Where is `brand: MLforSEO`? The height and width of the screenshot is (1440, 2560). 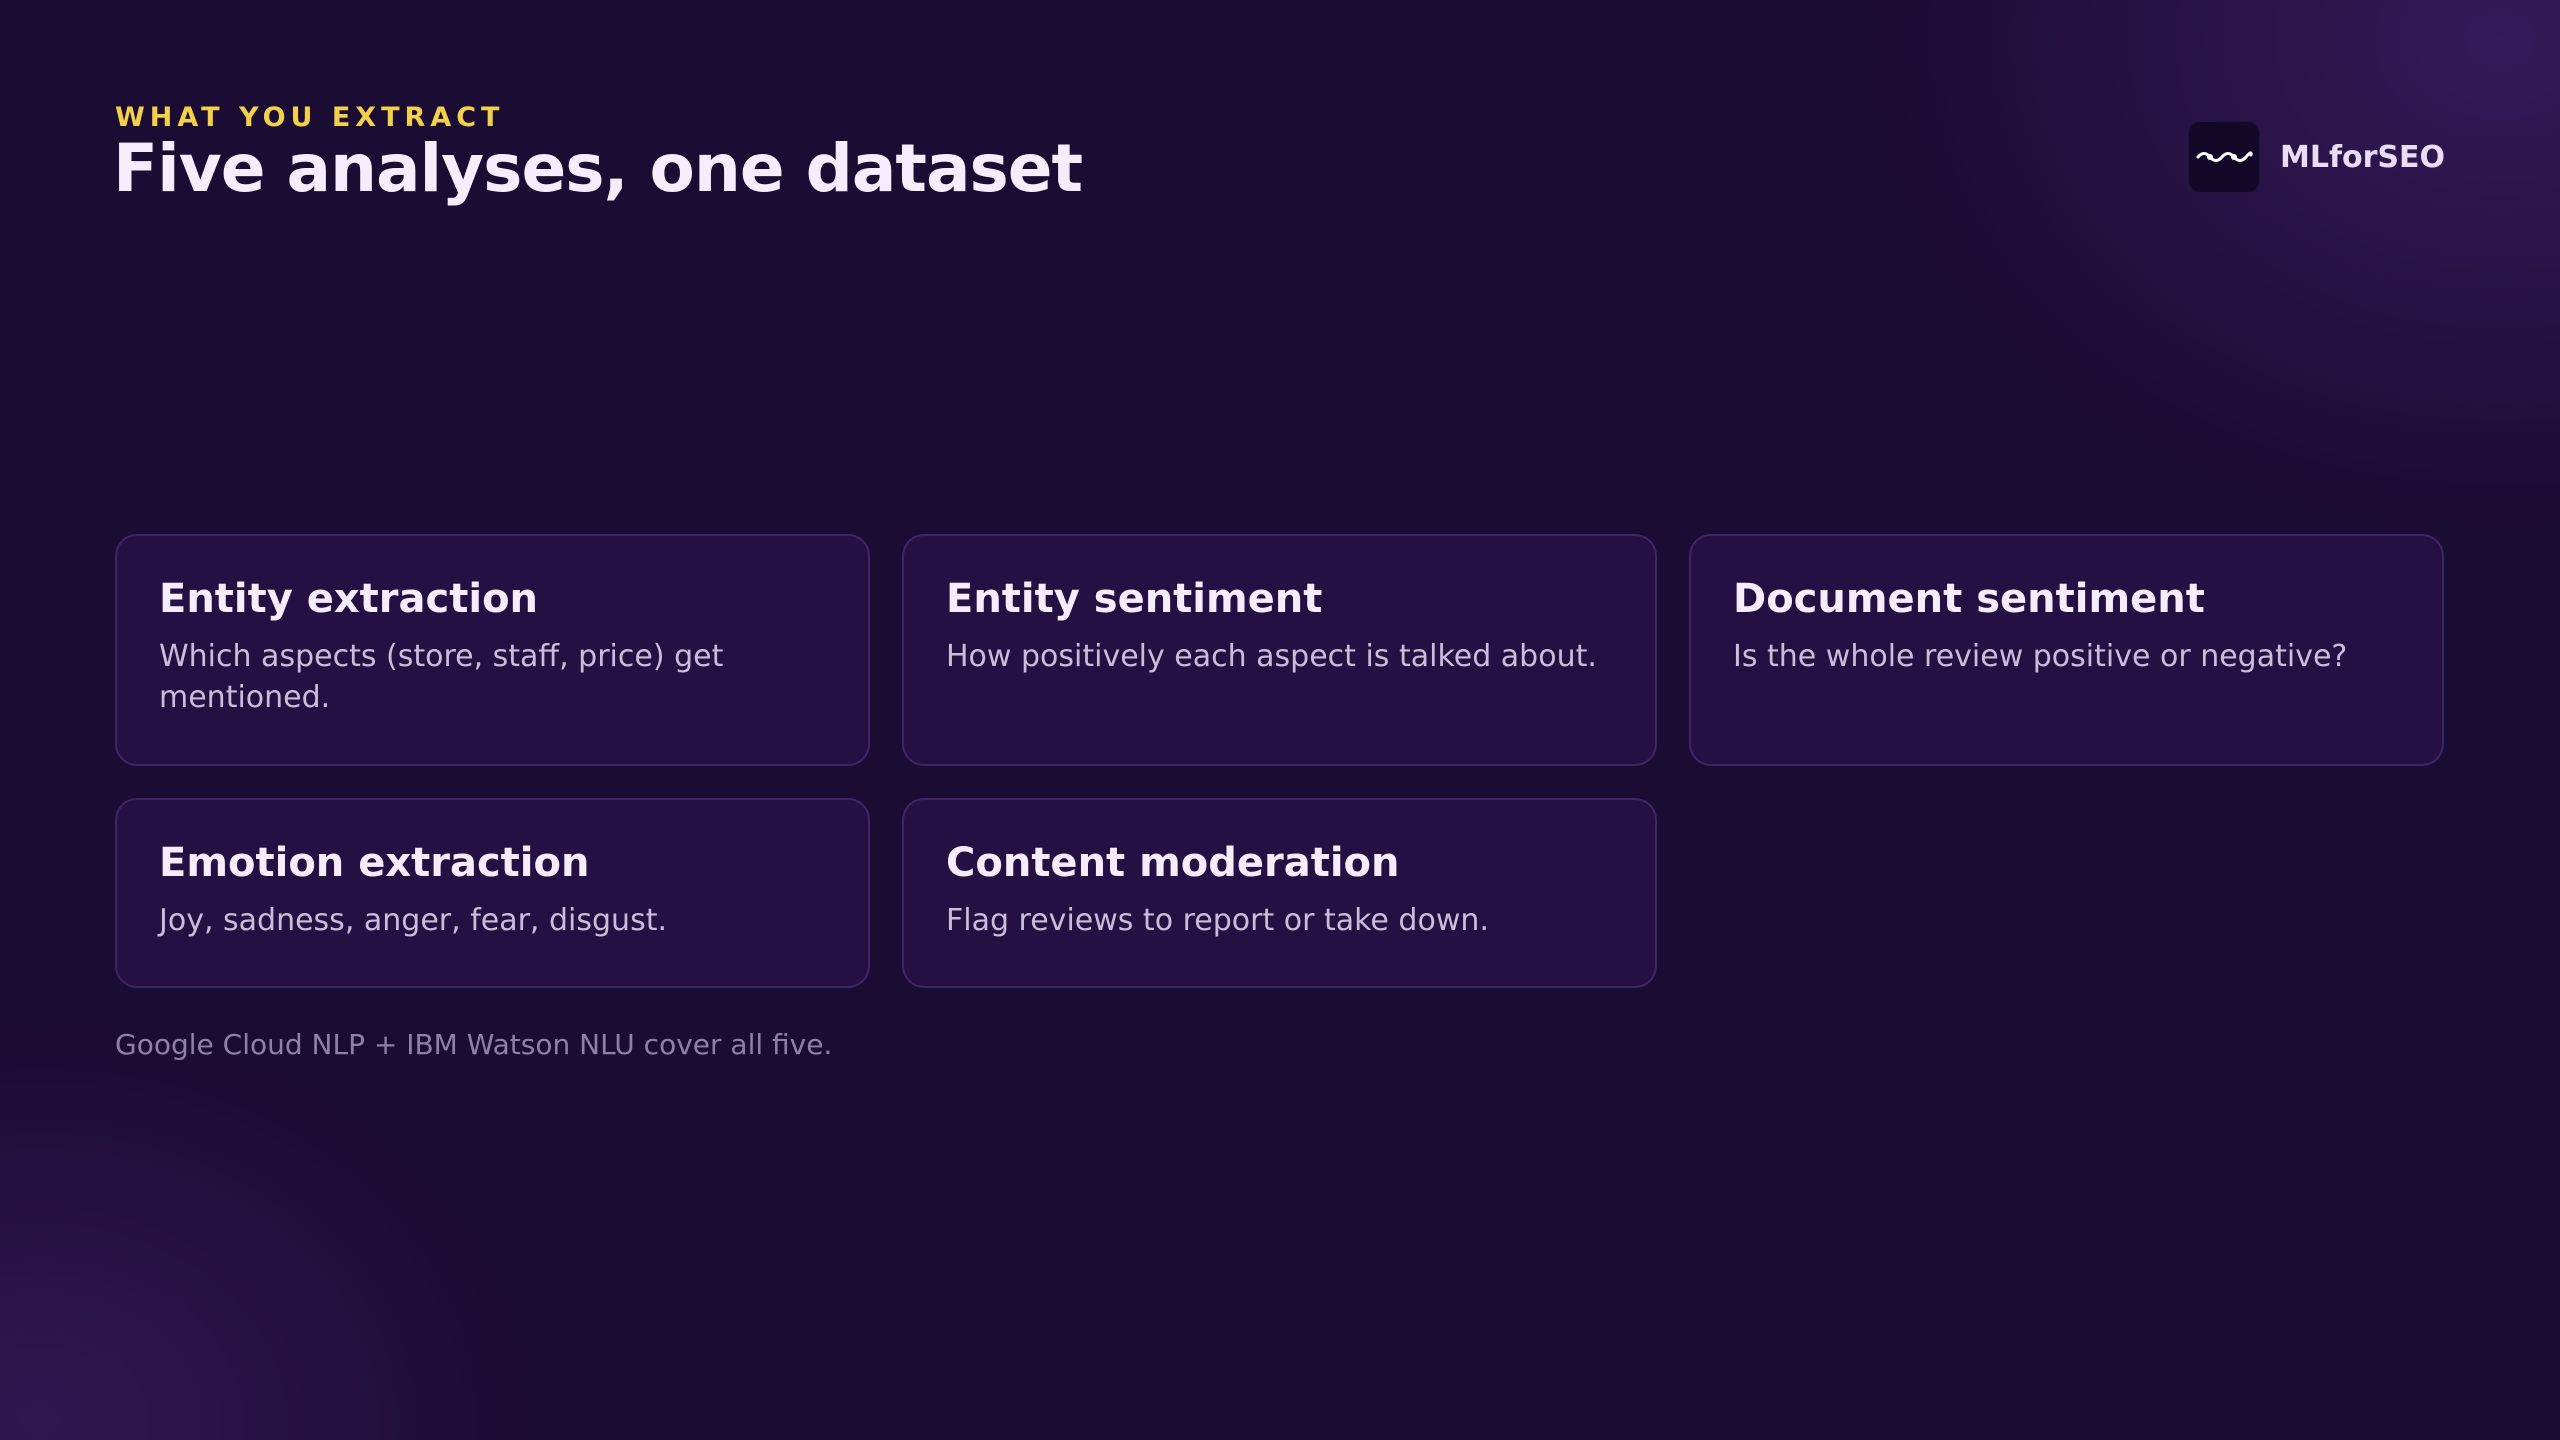
brand: MLforSEO is located at coordinates (2316, 157).